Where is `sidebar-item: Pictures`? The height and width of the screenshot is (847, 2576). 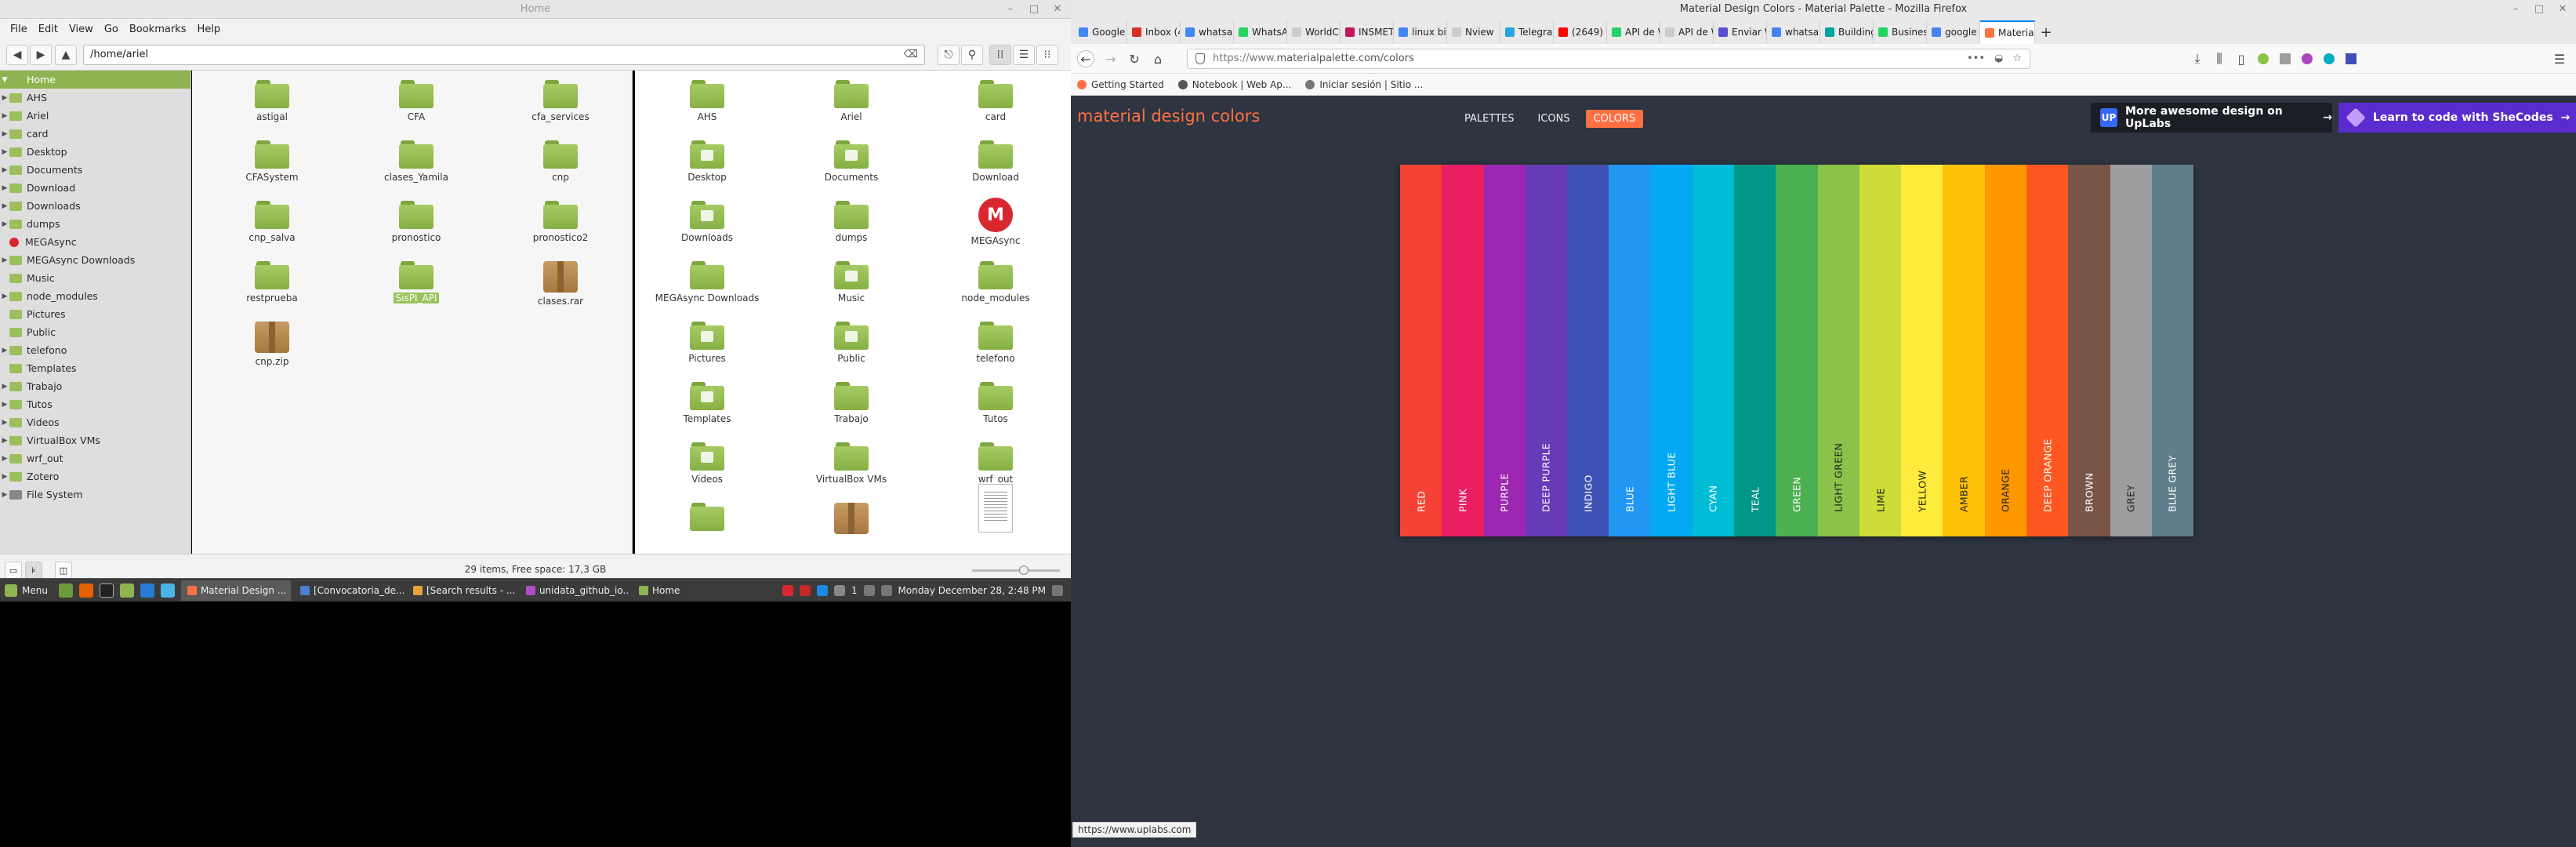 sidebar-item: Pictures is located at coordinates (95, 314).